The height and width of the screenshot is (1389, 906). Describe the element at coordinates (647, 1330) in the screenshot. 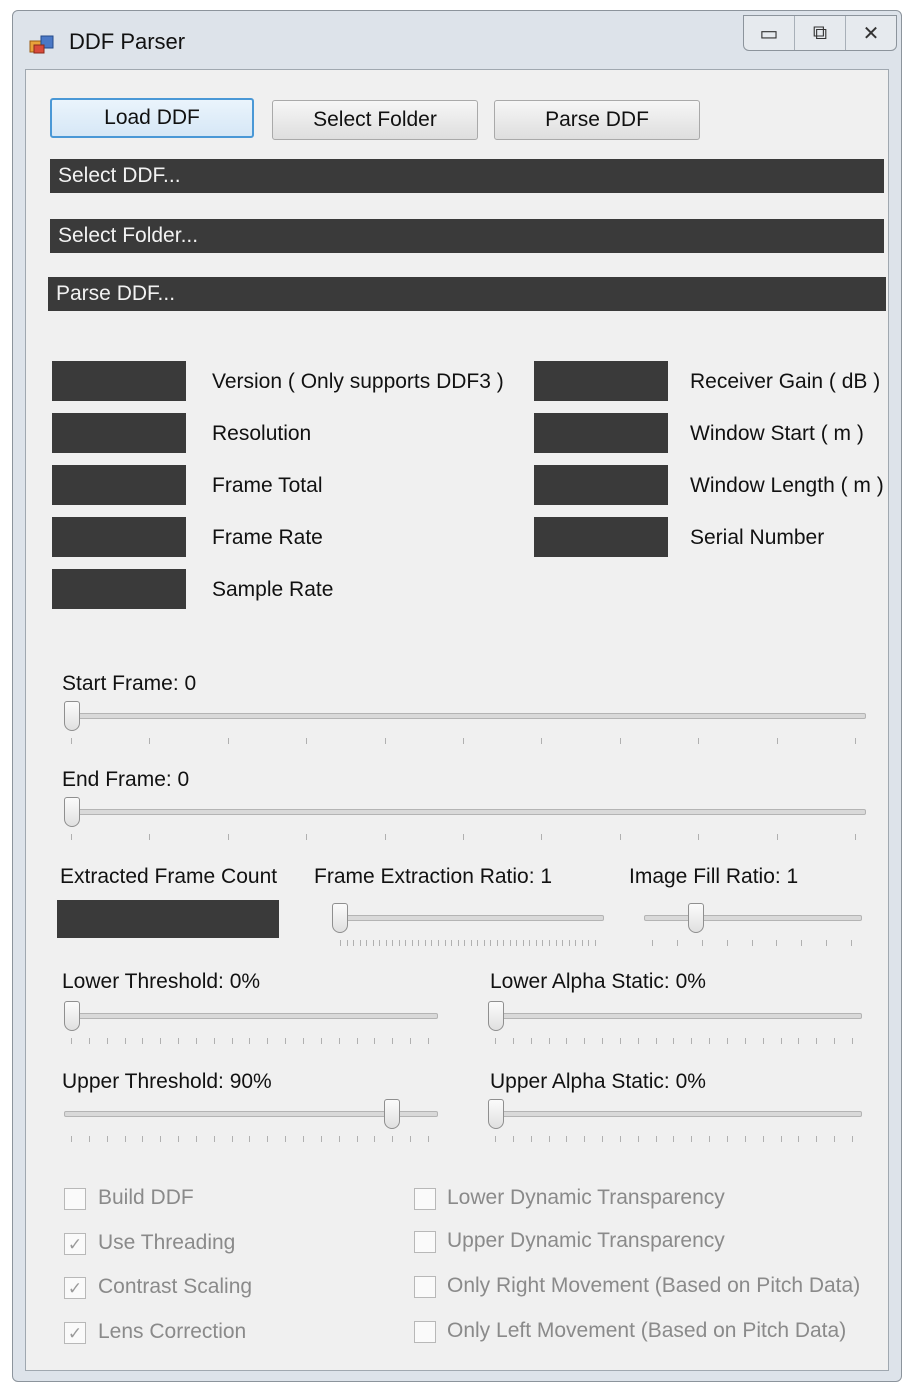

I see `only-left-movement-label: Only Left Movement (Based on Pitch Data)` at that location.